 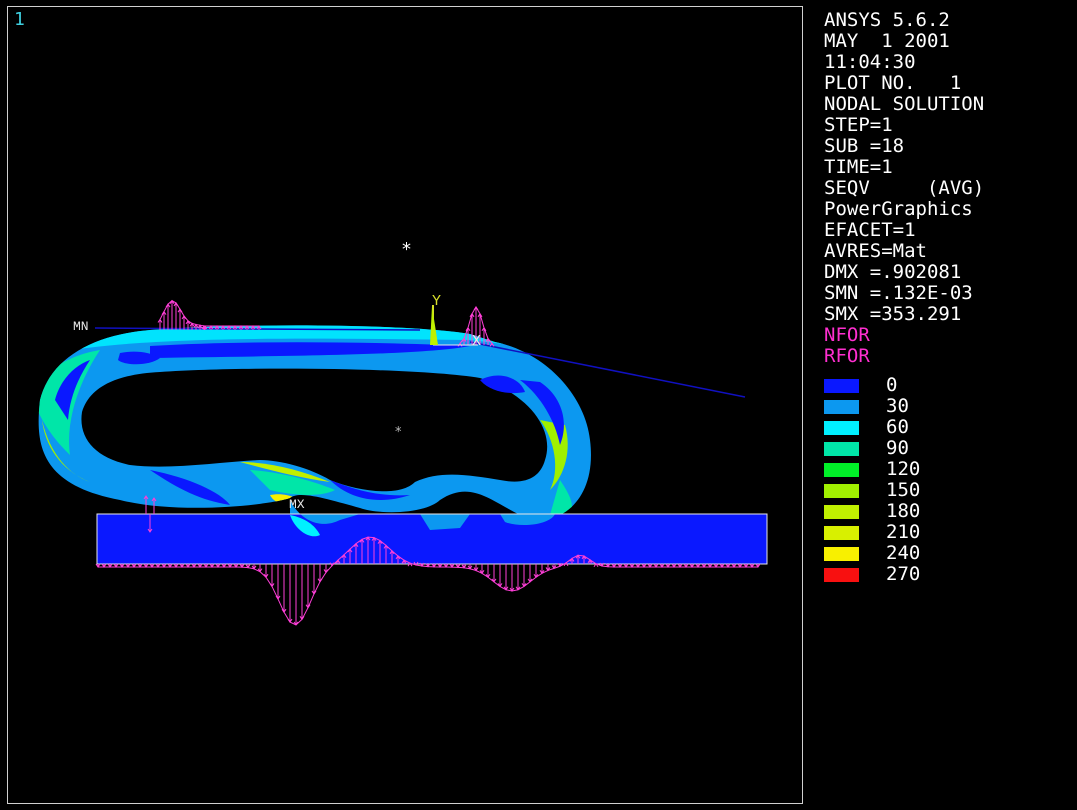 I want to click on legend-value: 60, so click(x=897, y=427).